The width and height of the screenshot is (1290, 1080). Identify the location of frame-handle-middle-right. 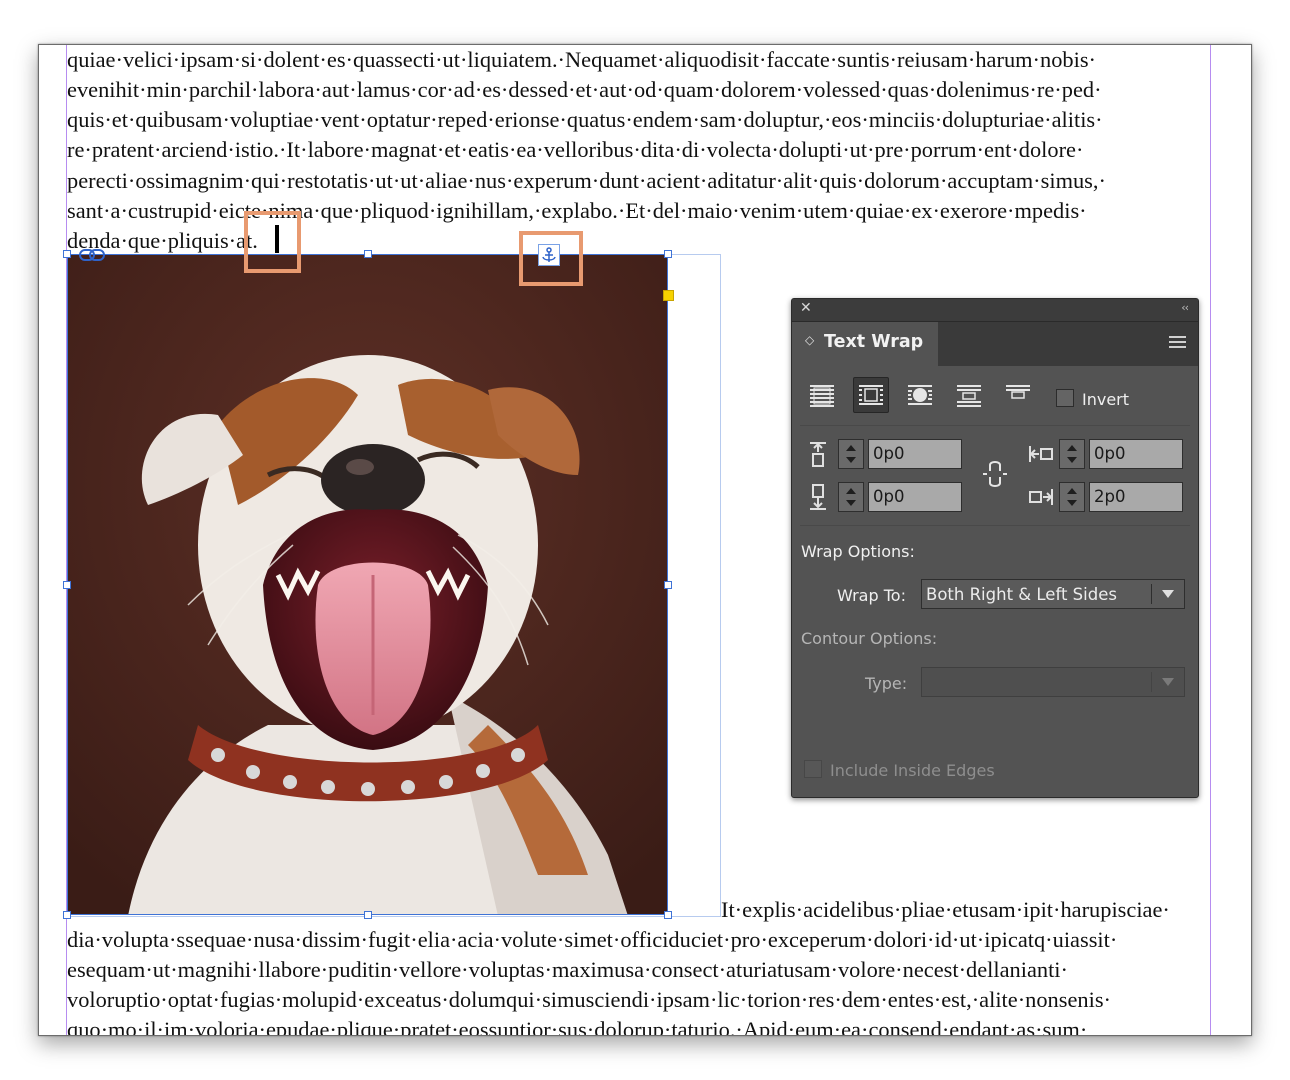
(668, 585).